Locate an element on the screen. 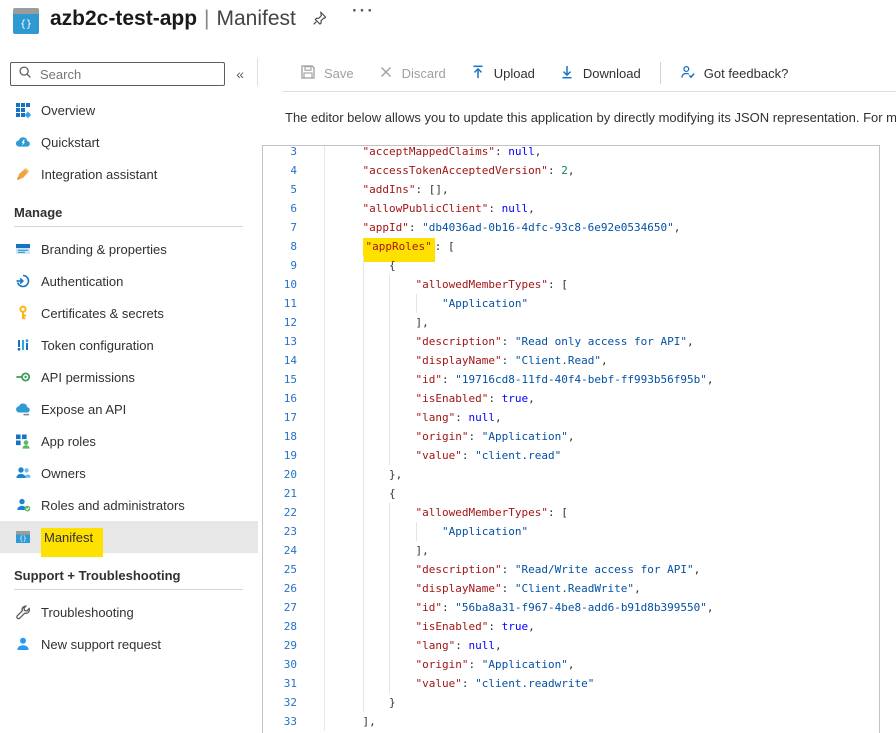 This screenshot has height=733, width=896. sidebar-item-manifest: {} Manifest is located at coordinates (129, 539).